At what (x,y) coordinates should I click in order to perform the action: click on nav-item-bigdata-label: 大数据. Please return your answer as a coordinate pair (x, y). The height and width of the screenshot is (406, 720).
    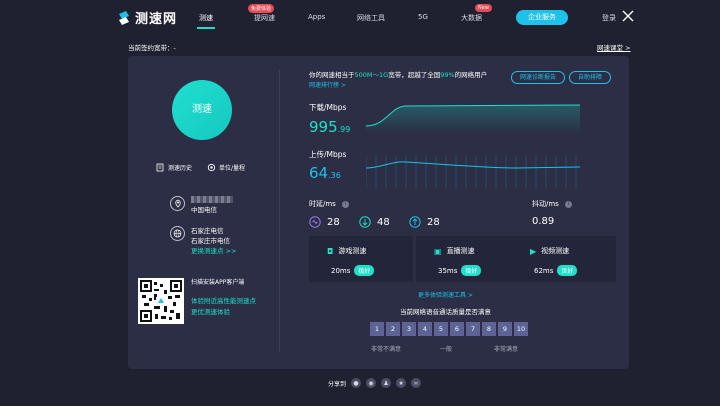
    Looking at the image, I should click on (471, 18).